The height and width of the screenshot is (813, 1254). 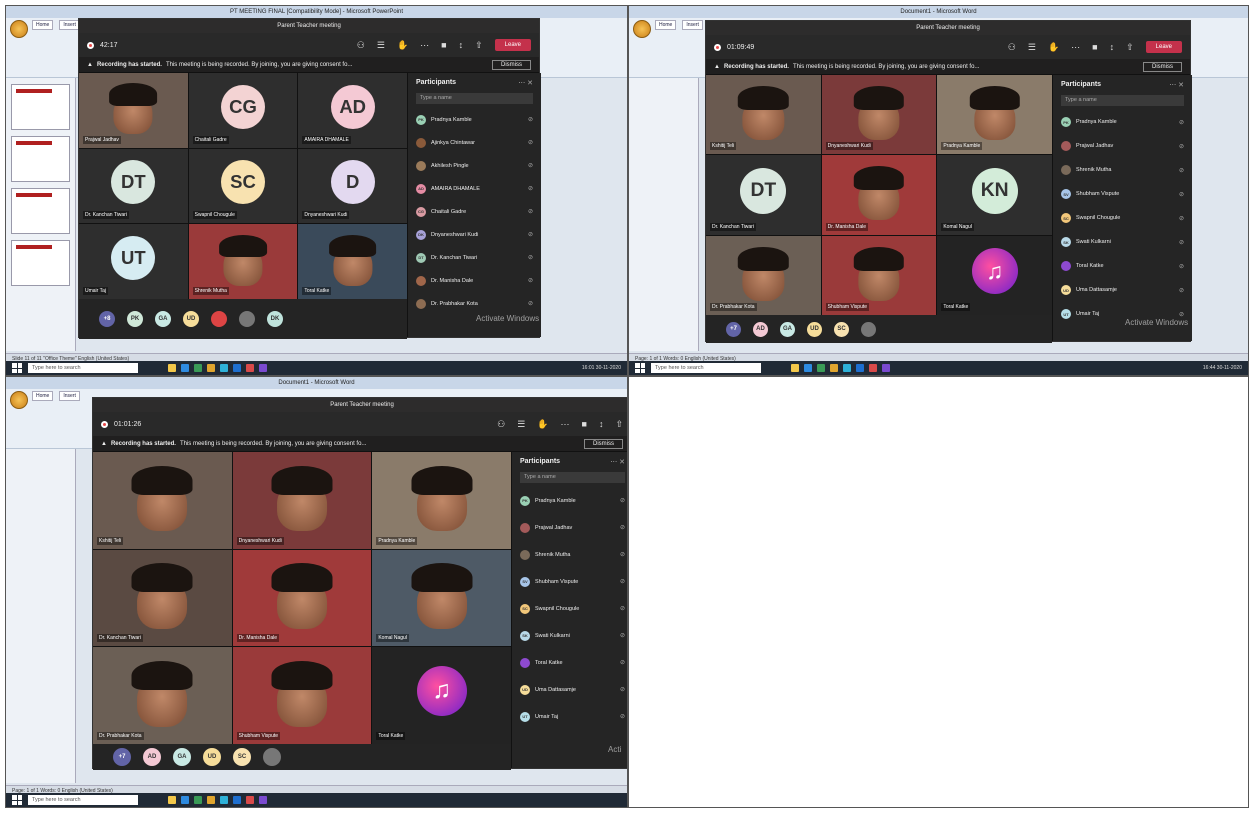 What do you see at coordinates (569, 581) in the screenshot?
I see `participant-list-item: SV Shubham Vispute ⊘` at bounding box center [569, 581].